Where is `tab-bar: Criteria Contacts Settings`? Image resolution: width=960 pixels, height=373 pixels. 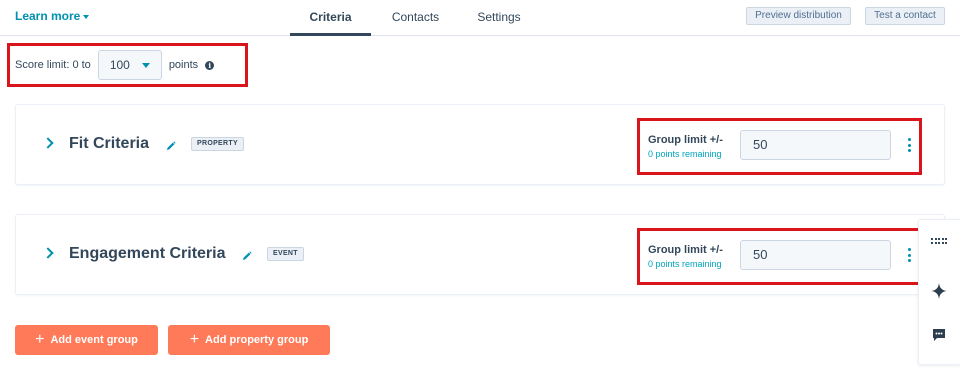
tab-bar: Criteria Contacts Settings is located at coordinates (414, 18).